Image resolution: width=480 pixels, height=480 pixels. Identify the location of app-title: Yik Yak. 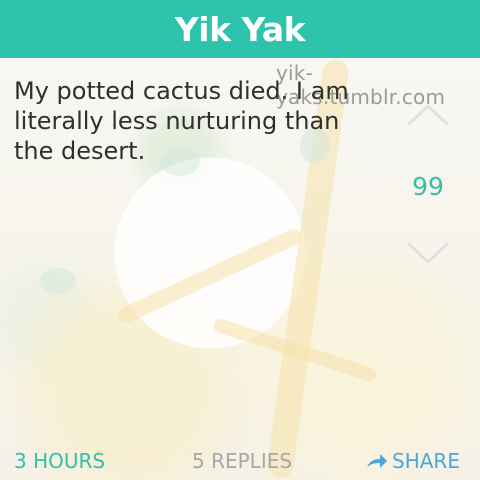
(240, 29).